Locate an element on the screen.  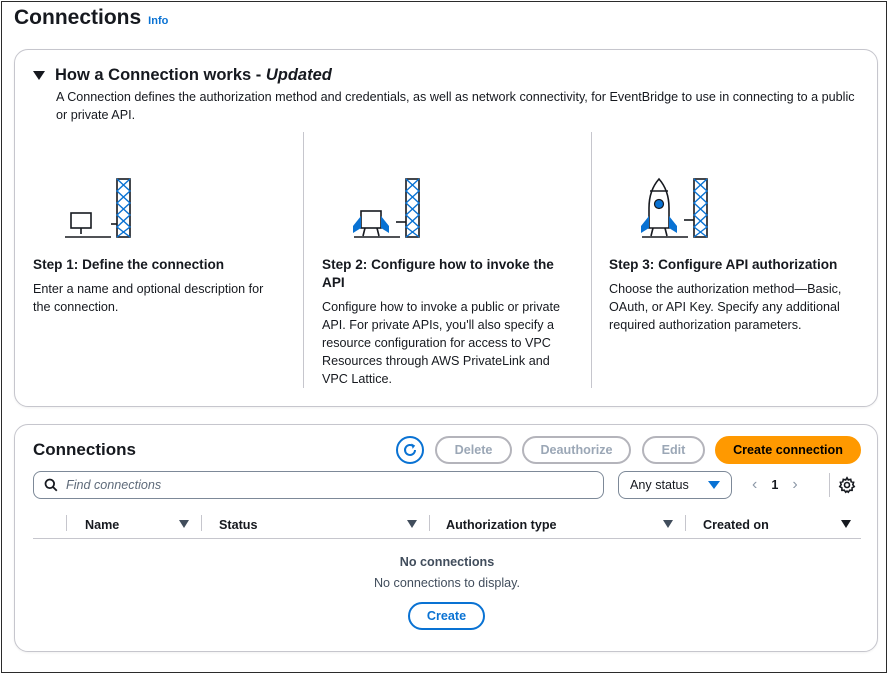
column-header-name: Name is located at coordinates (102, 525).